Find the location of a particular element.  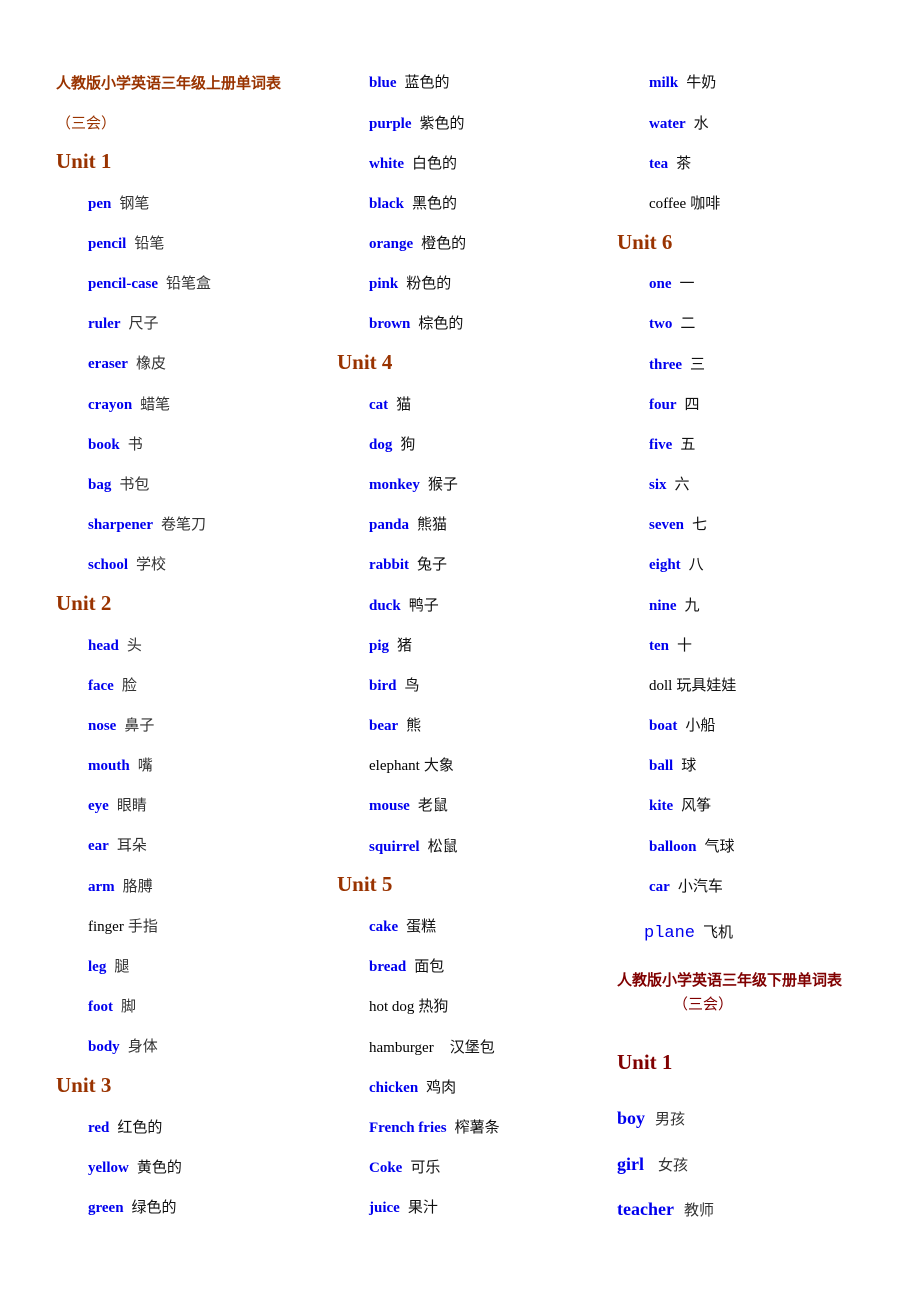

document-title: 人教版小学英语三年级上册单词表 is located at coordinates (169, 83).